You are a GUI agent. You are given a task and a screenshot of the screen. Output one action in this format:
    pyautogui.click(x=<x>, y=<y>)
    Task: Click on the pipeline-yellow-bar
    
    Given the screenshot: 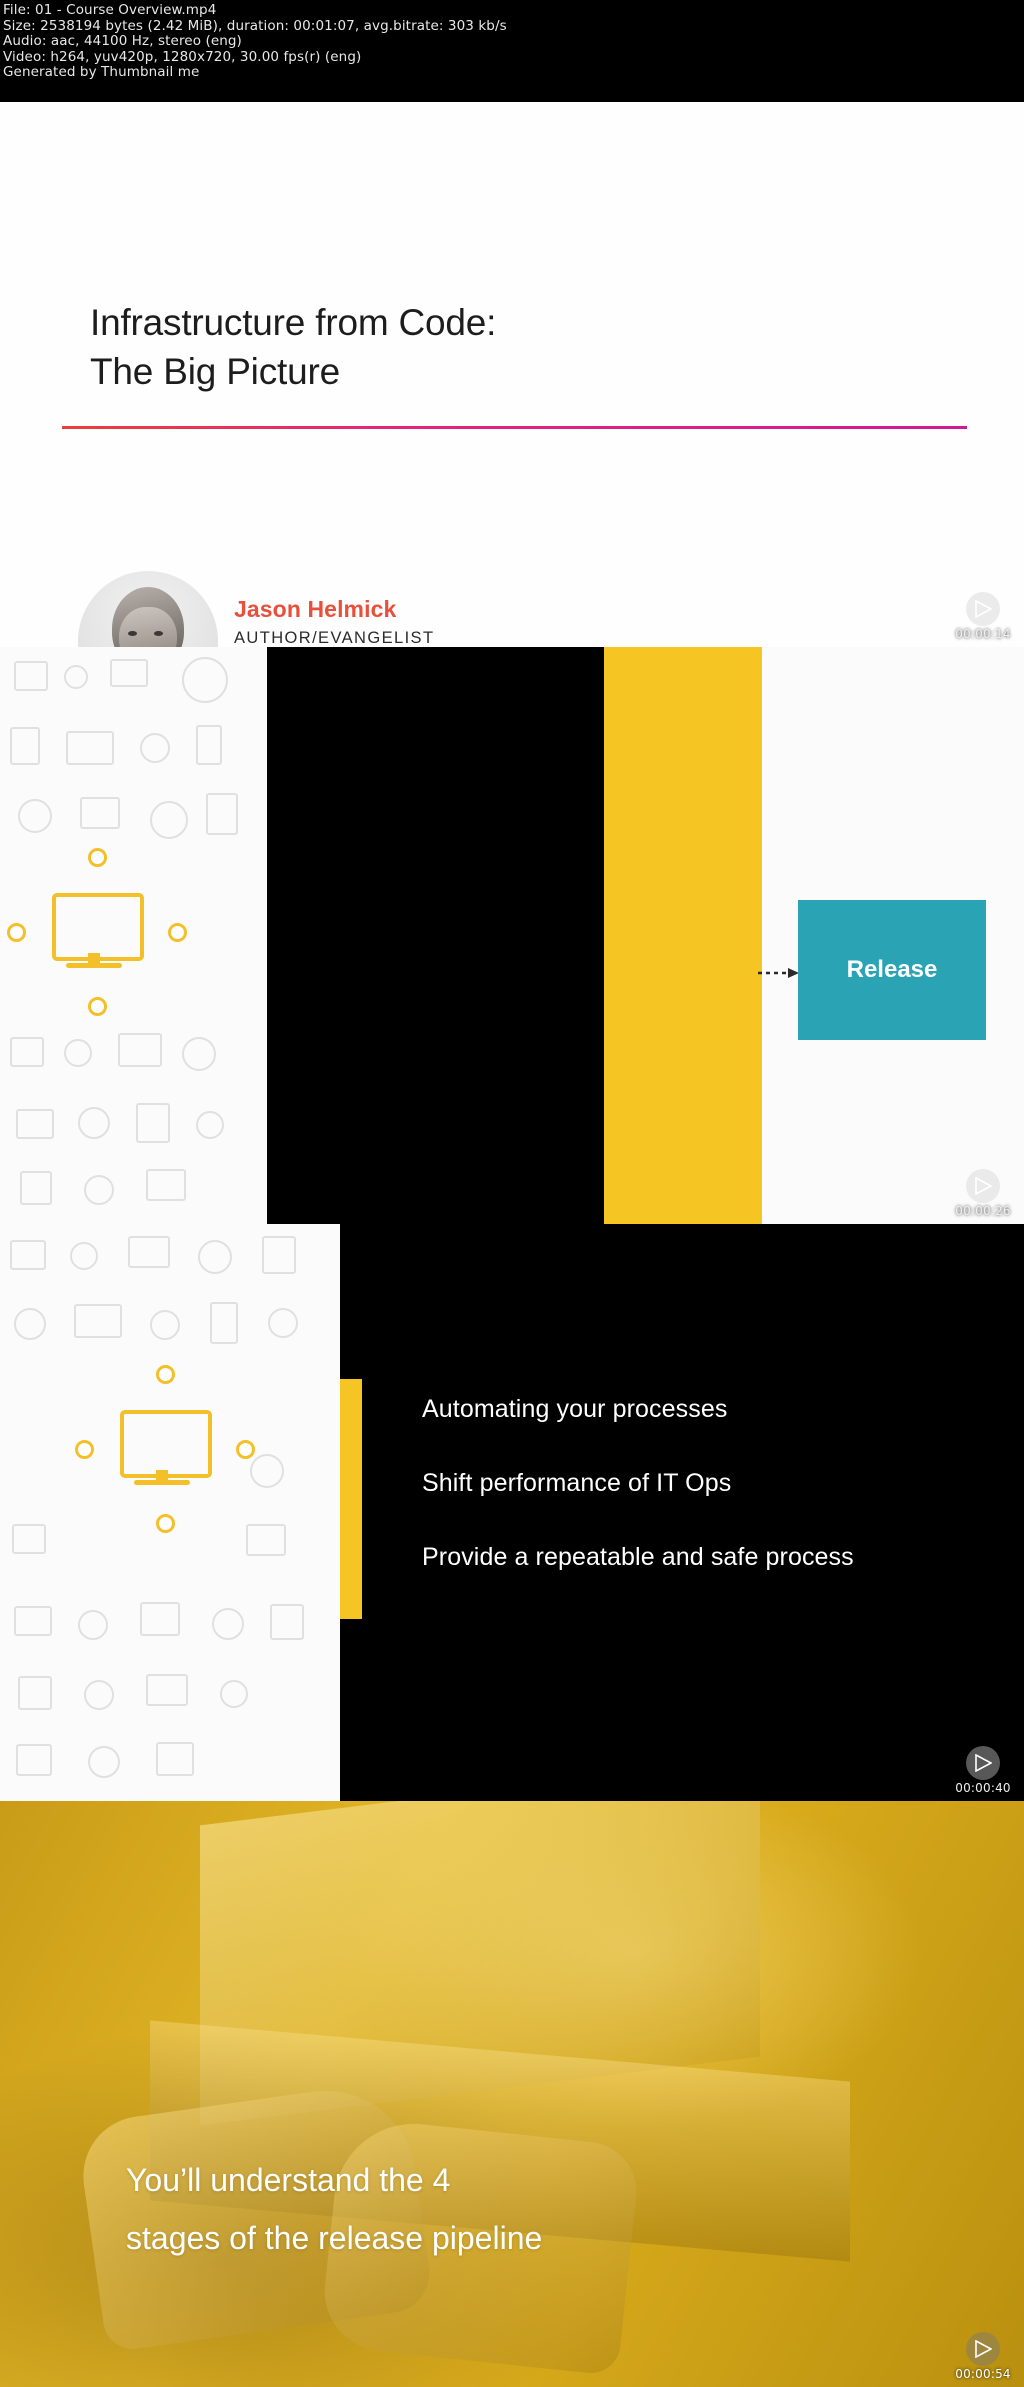 What is the action you would take?
    pyautogui.click(x=683, y=935)
    